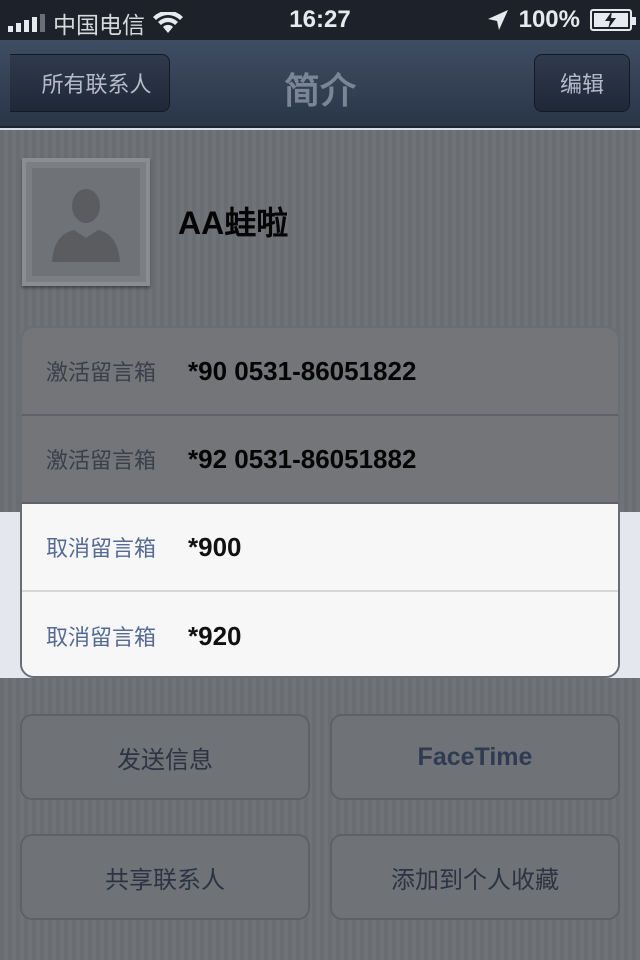  Describe the element at coordinates (215, 546) in the screenshot. I see `phone-value: *900` at that location.